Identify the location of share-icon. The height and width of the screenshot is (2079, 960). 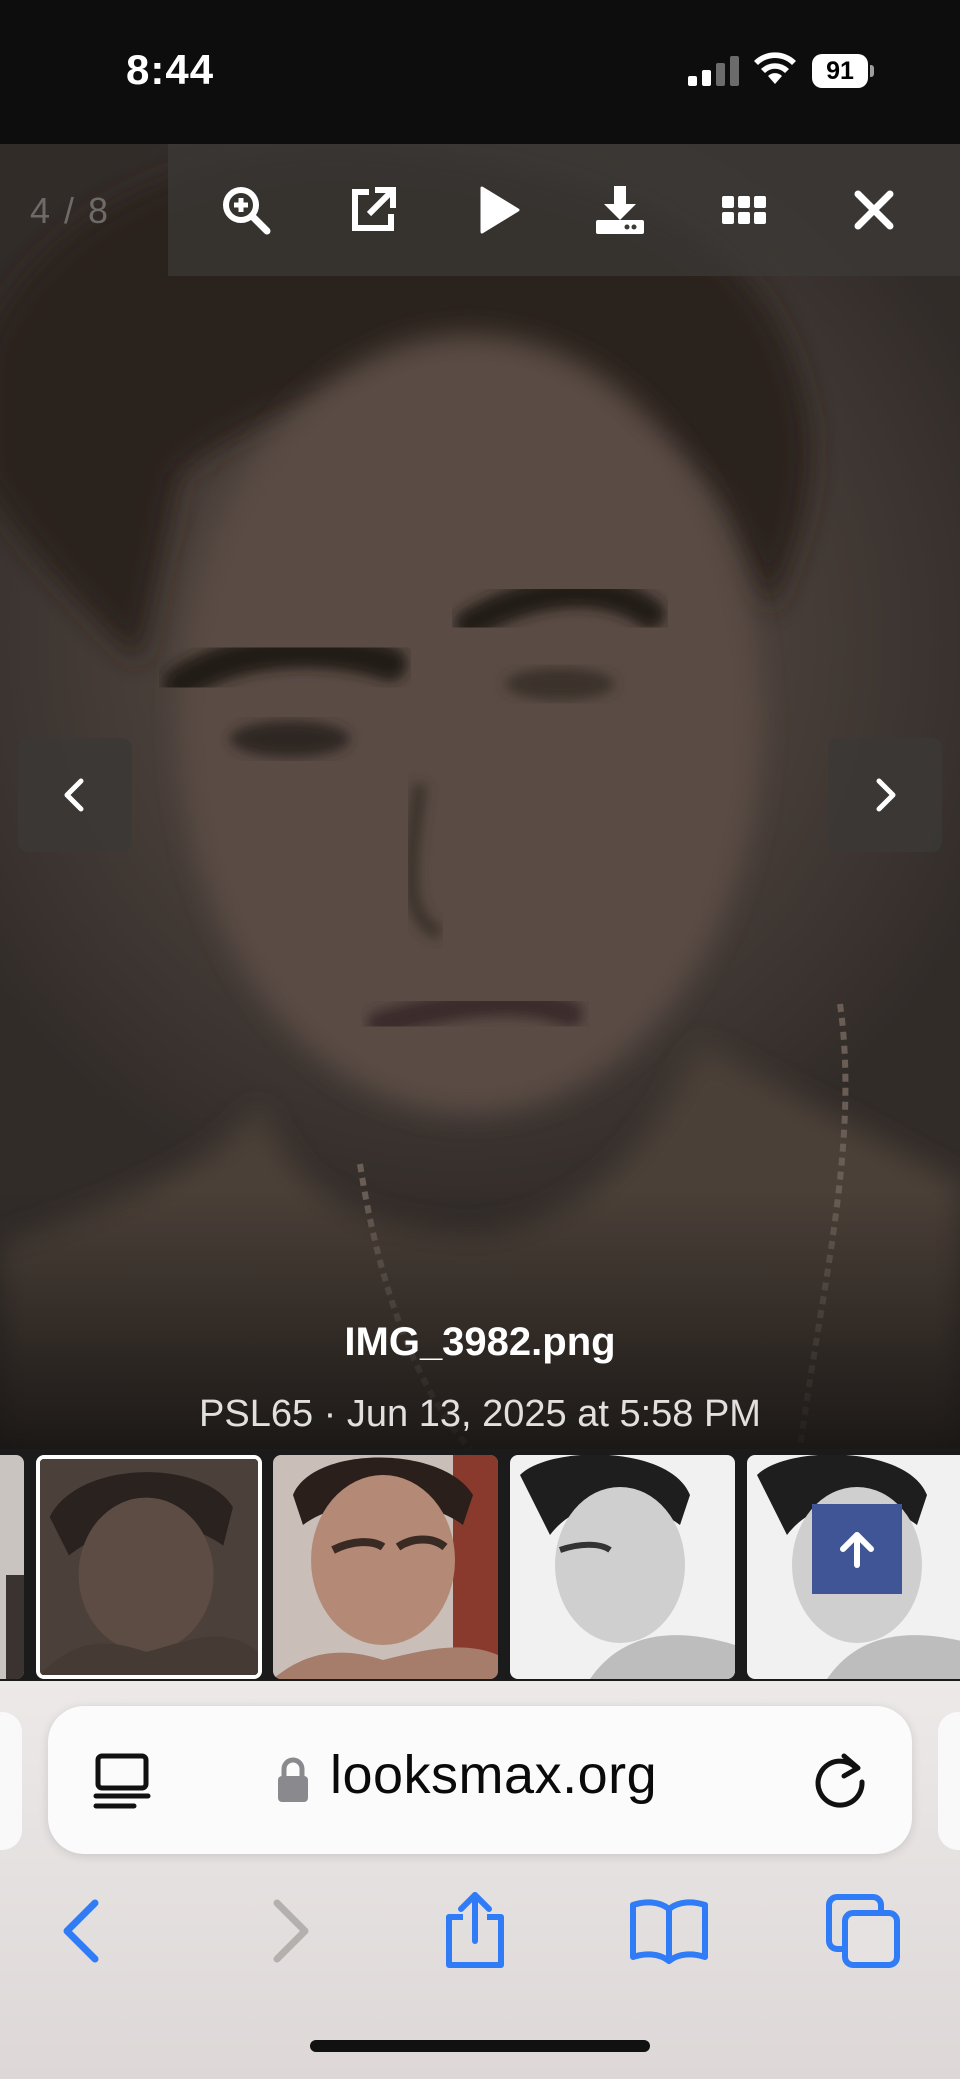
(475, 1930).